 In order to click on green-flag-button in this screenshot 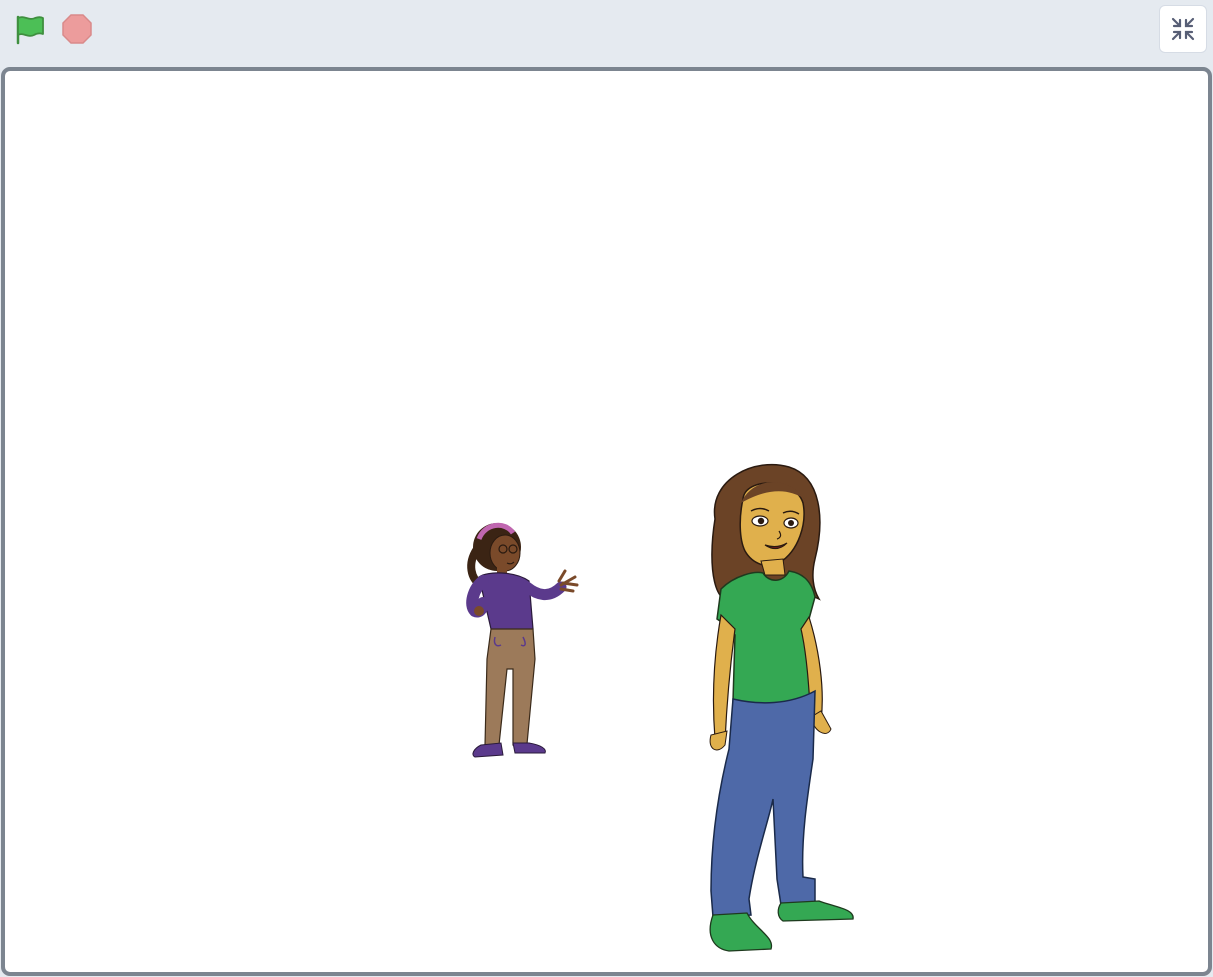, I will do `click(29, 29)`.